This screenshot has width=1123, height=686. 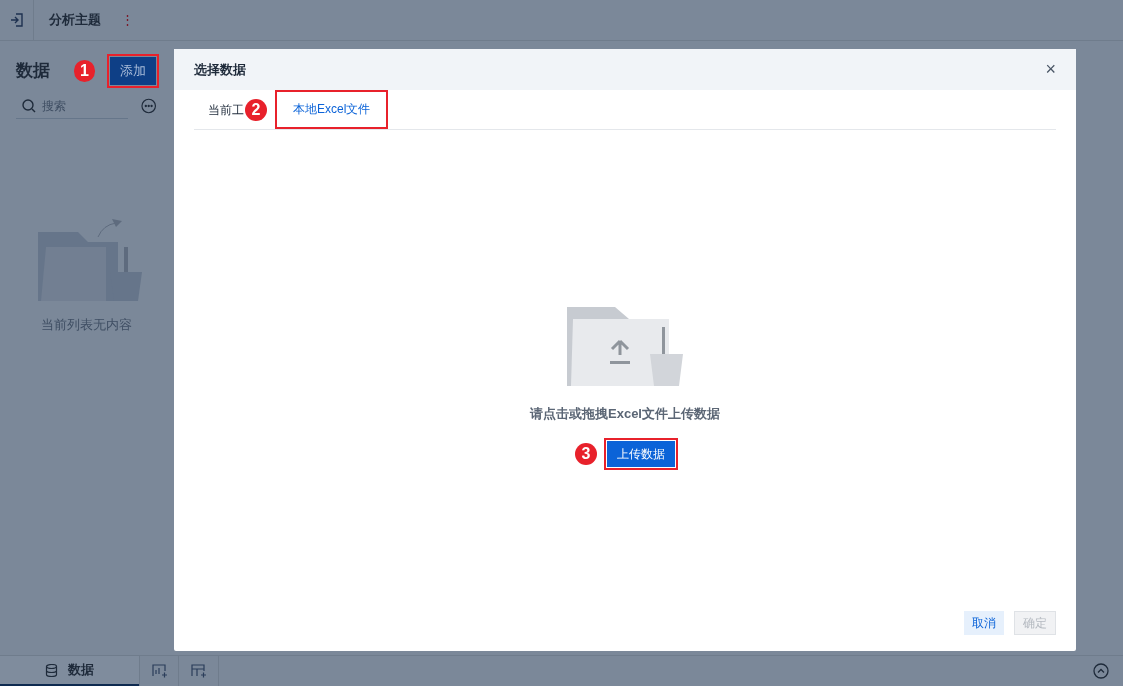 What do you see at coordinates (75, 20) in the screenshot?
I see `topic-title: 分析主题` at bounding box center [75, 20].